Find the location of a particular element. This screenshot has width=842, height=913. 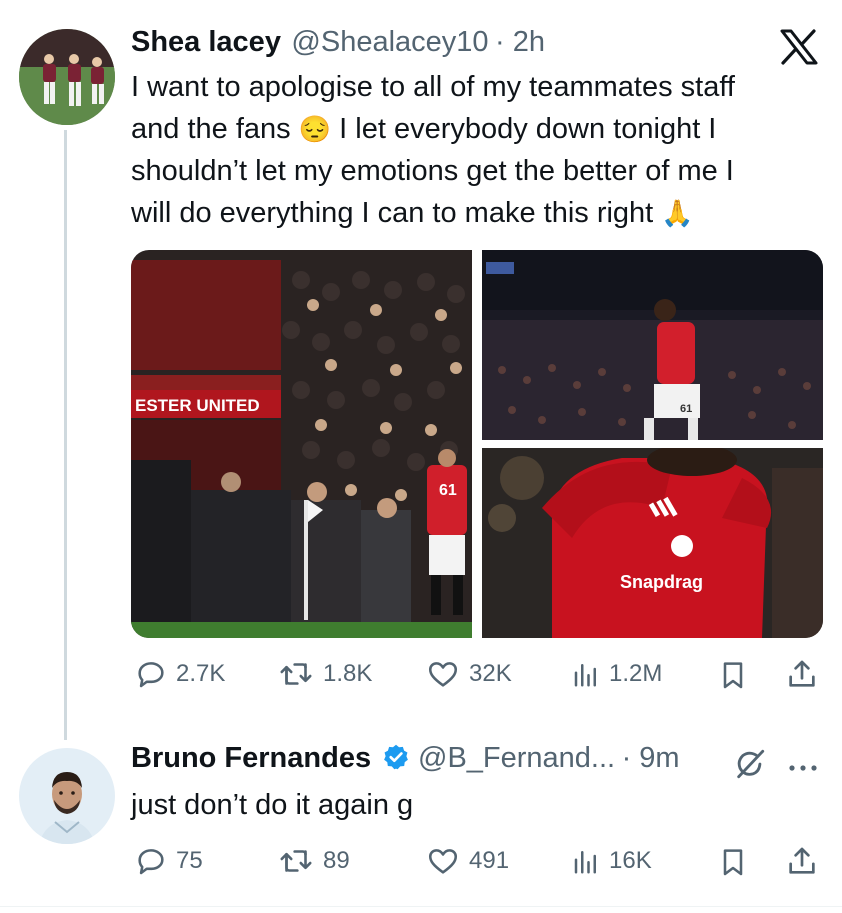

verified-badge-icon is located at coordinates (396, 759).